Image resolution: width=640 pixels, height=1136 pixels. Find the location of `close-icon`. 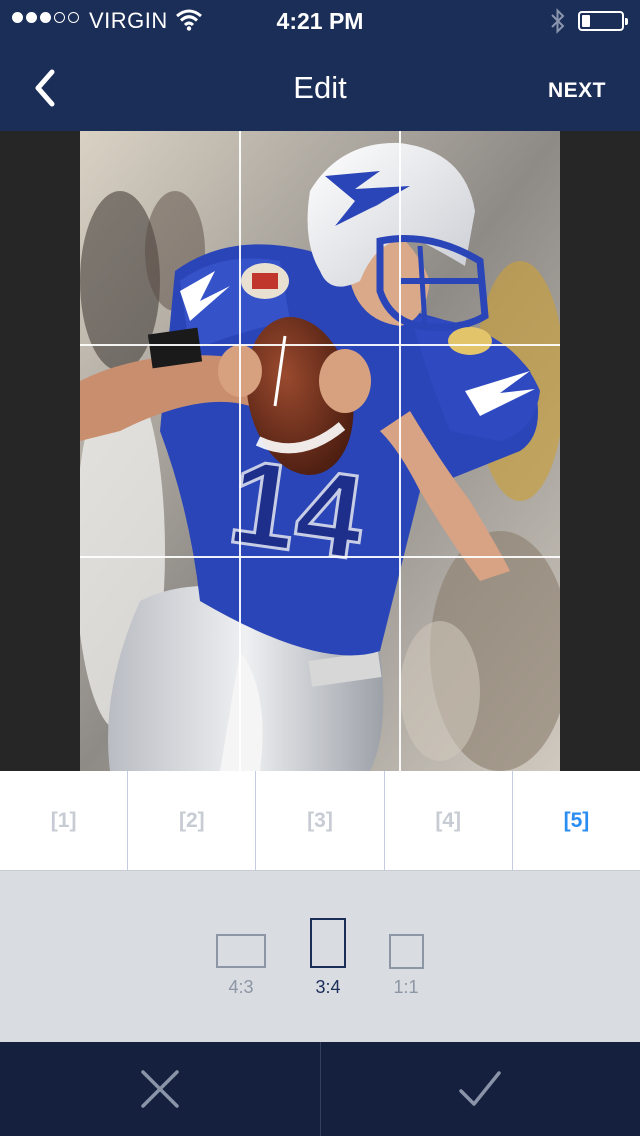

close-icon is located at coordinates (160, 1089).